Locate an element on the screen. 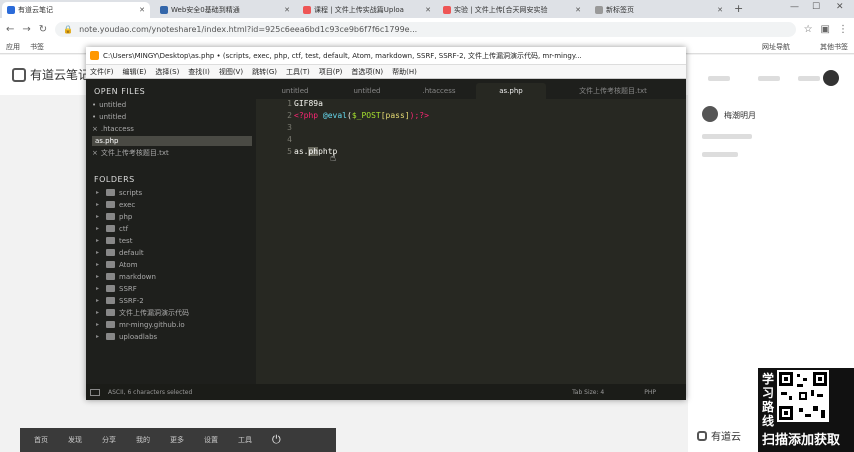  folder-item: ▸ 文件上传漏洞演示代码 is located at coordinates (142, 312).